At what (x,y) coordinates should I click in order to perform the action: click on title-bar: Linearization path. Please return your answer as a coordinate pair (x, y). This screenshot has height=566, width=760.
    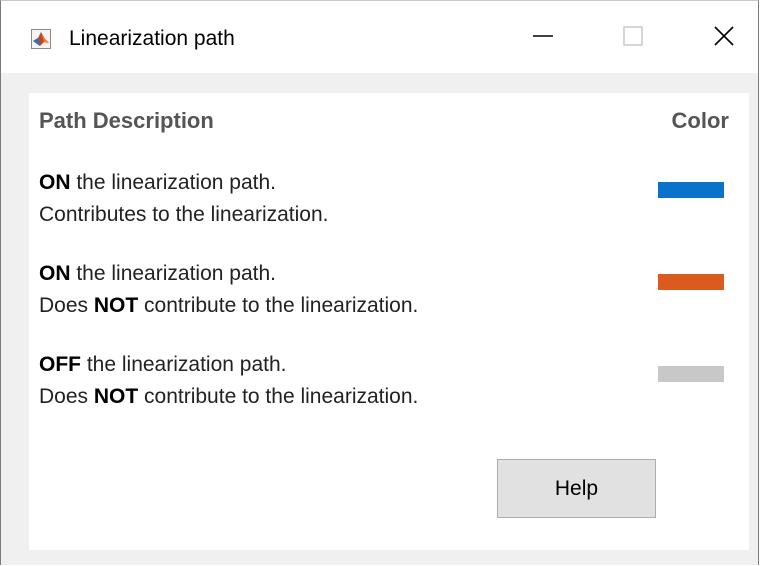
    Looking at the image, I should click on (379, 37).